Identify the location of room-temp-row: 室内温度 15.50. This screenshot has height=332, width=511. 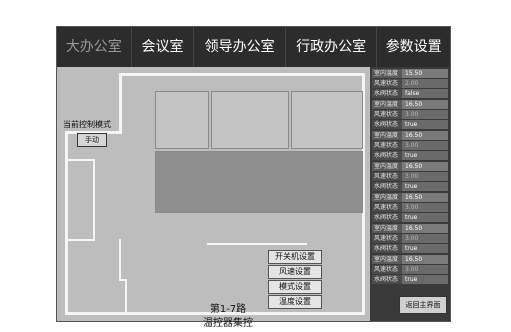
(410, 73).